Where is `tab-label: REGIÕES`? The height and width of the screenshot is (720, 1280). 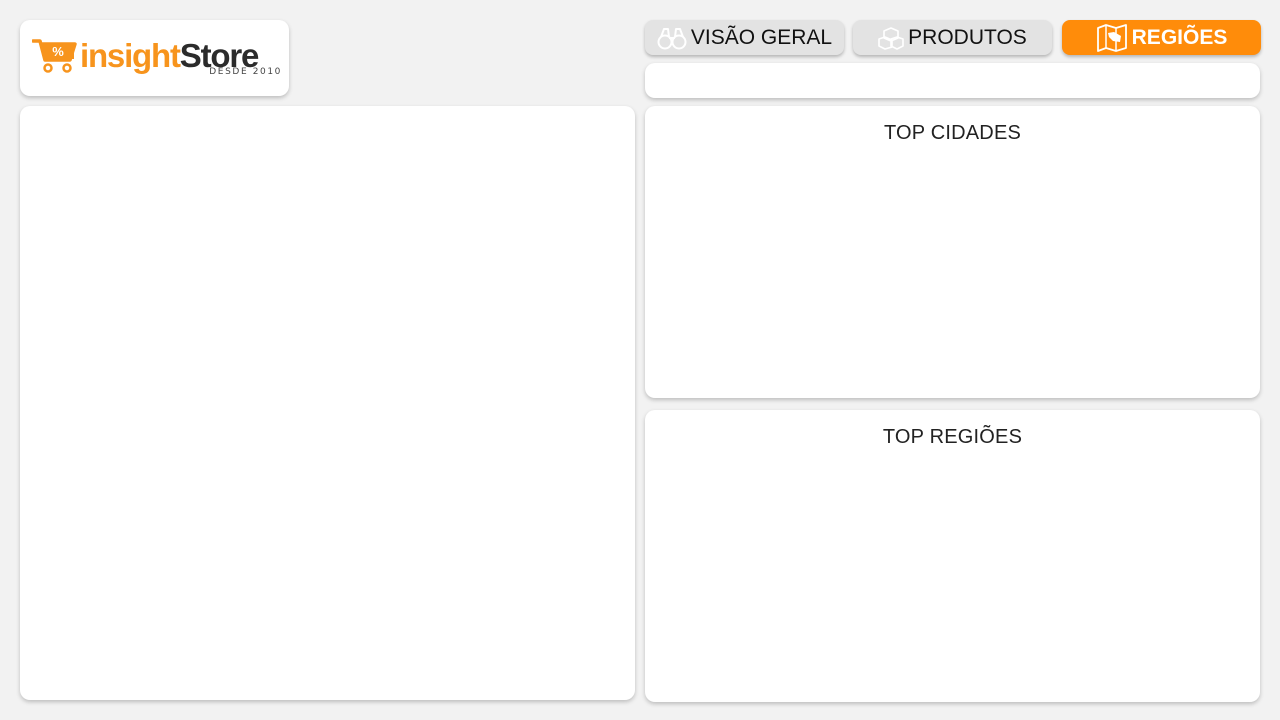 tab-label: REGIÕES is located at coordinates (1179, 37).